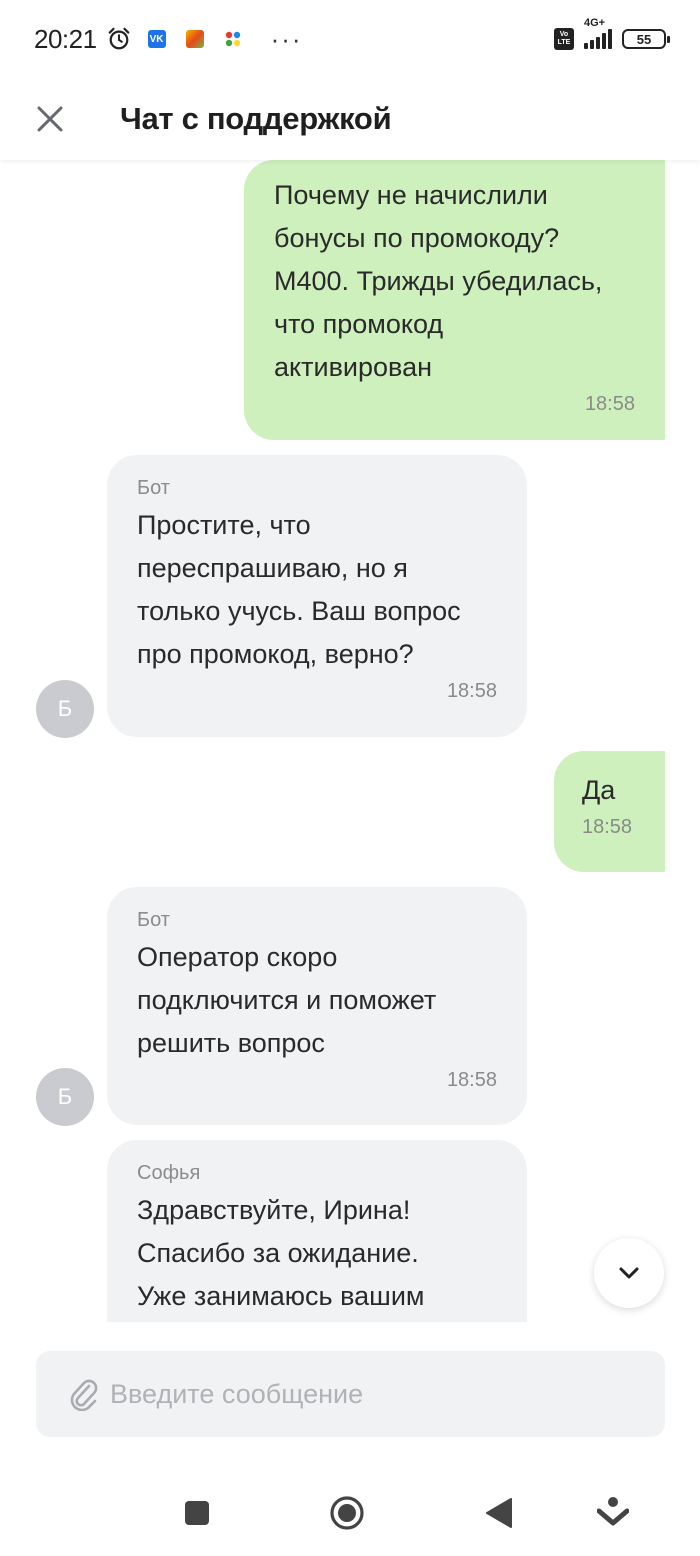 The width and height of the screenshot is (700, 1556). I want to click on triangle-back-icon, so click(499, 1513).